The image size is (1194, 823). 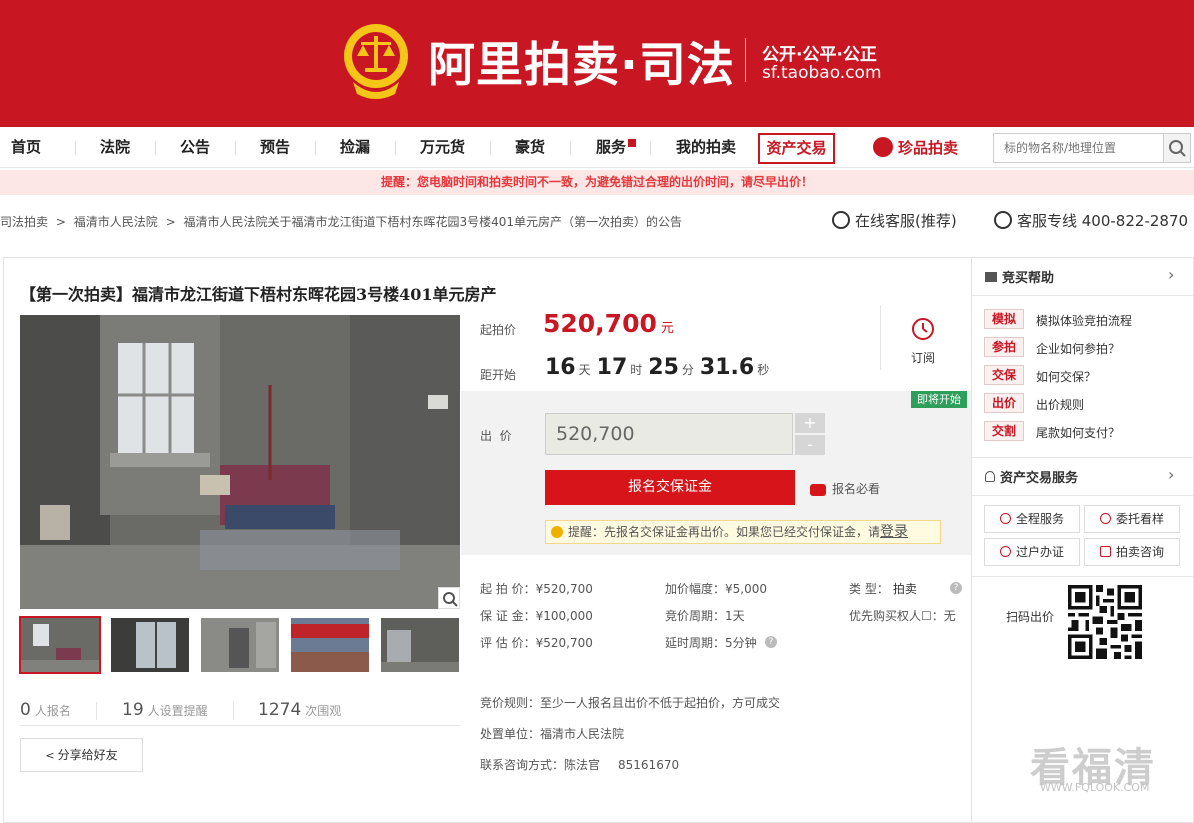 I want to click on subscribe-button: 订阅, so click(x=923, y=340).